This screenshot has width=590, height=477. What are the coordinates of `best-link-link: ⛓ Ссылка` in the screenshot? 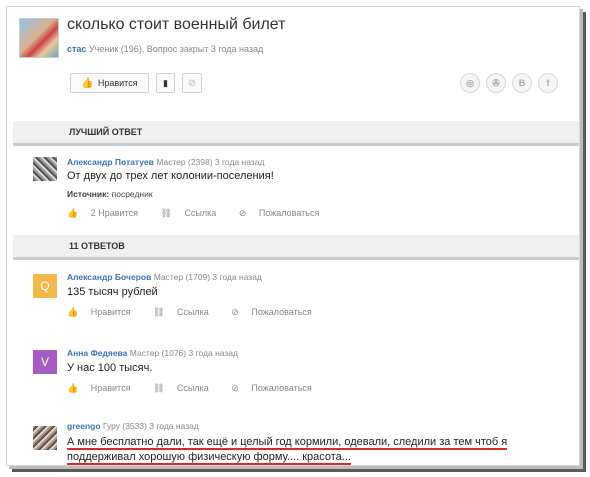 It's located at (193, 213).